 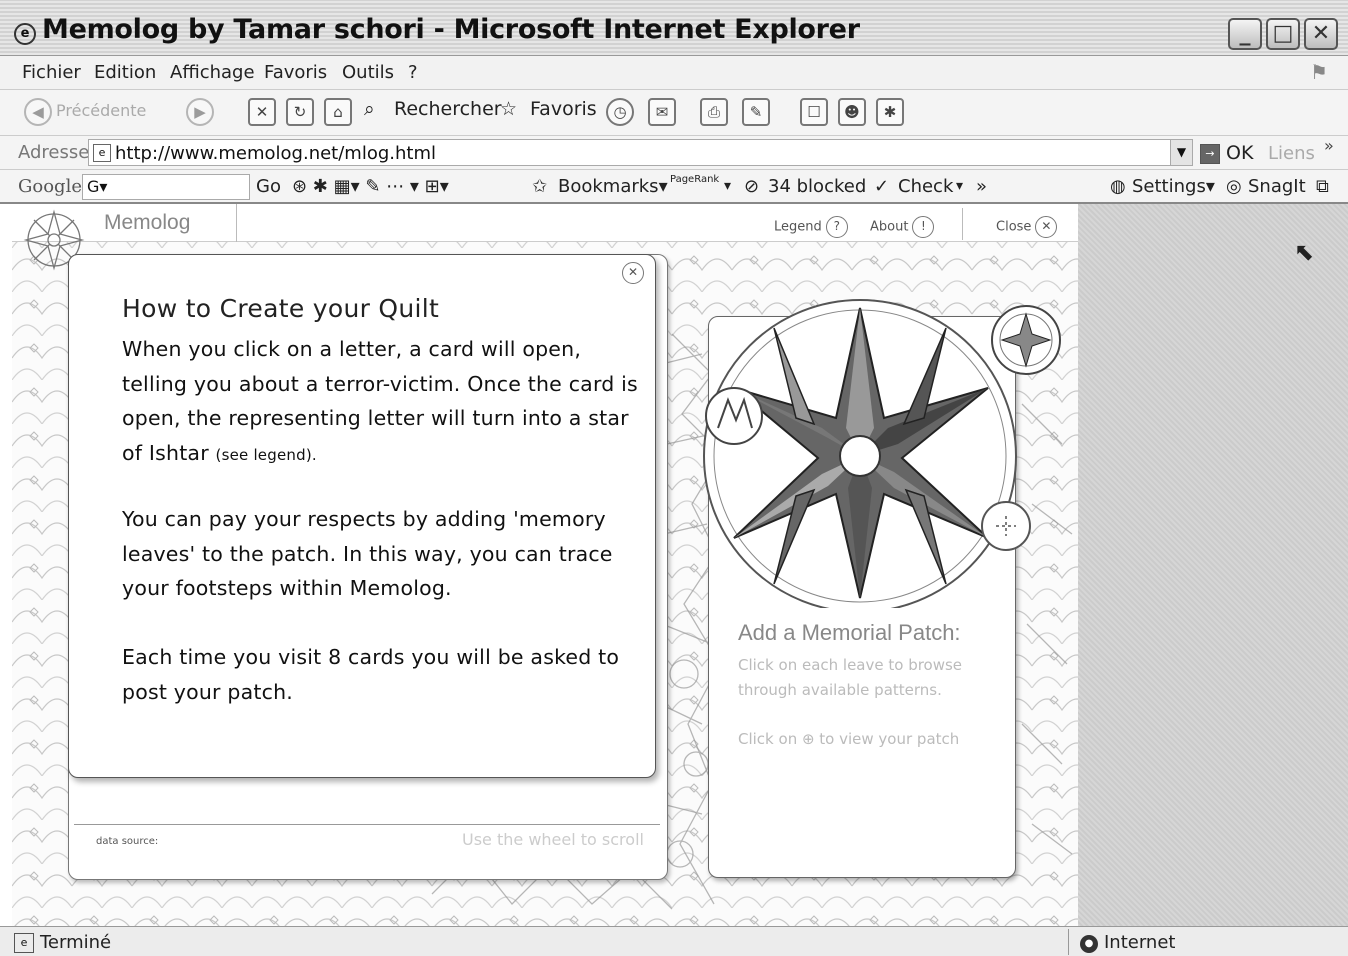 What do you see at coordinates (266, 454) in the screenshot?
I see `card-legend-note: (see legend).` at bounding box center [266, 454].